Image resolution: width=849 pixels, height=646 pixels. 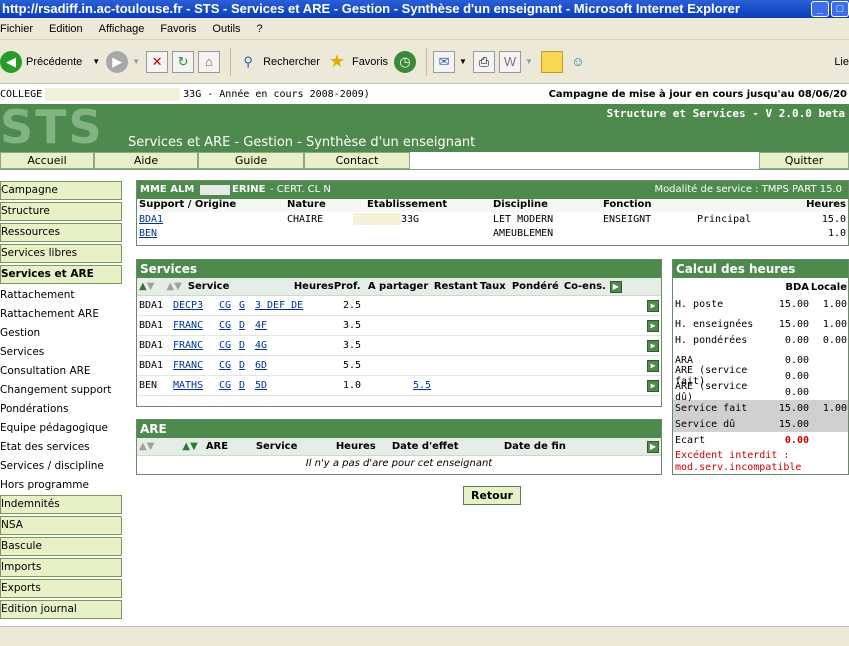 What do you see at coordinates (62, 428) in the screenshot?
I see `sidebar-sub-equipe-pedagogique: Equipe pédagogique` at bounding box center [62, 428].